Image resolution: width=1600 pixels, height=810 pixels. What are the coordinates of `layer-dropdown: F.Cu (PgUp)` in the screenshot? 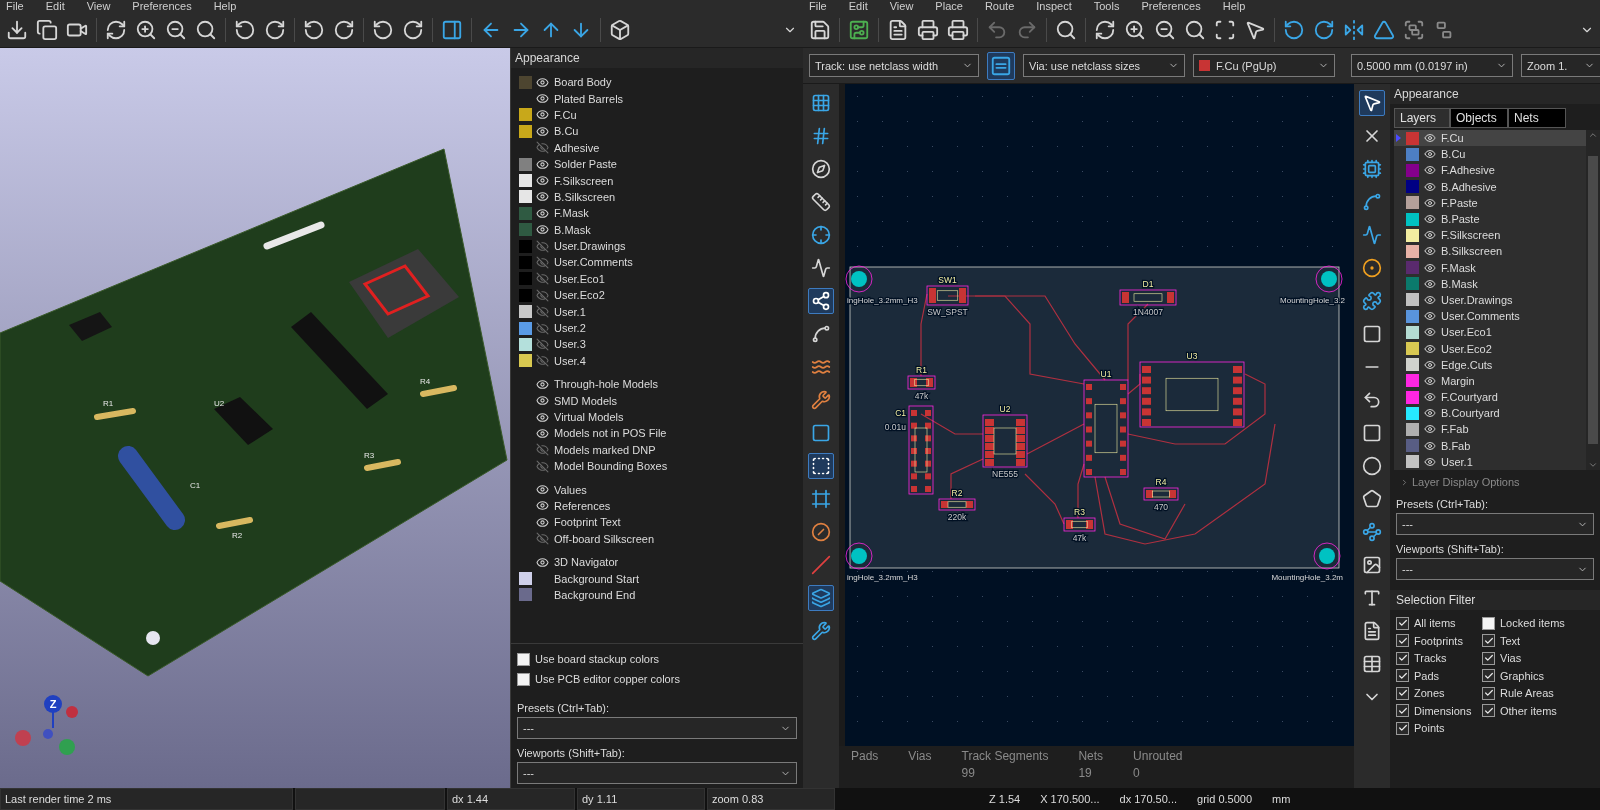 It's located at (1264, 65).